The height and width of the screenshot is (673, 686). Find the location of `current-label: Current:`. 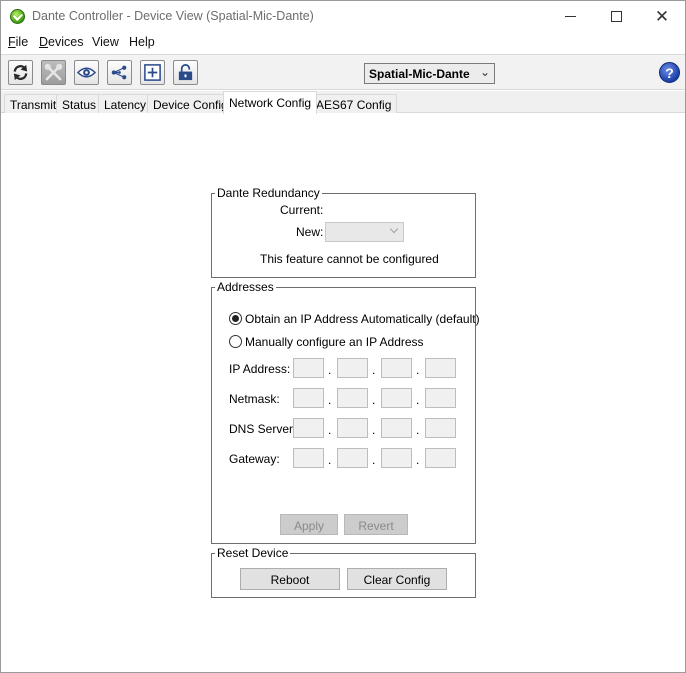

current-label: Current: is located at coordinates (302, 210).